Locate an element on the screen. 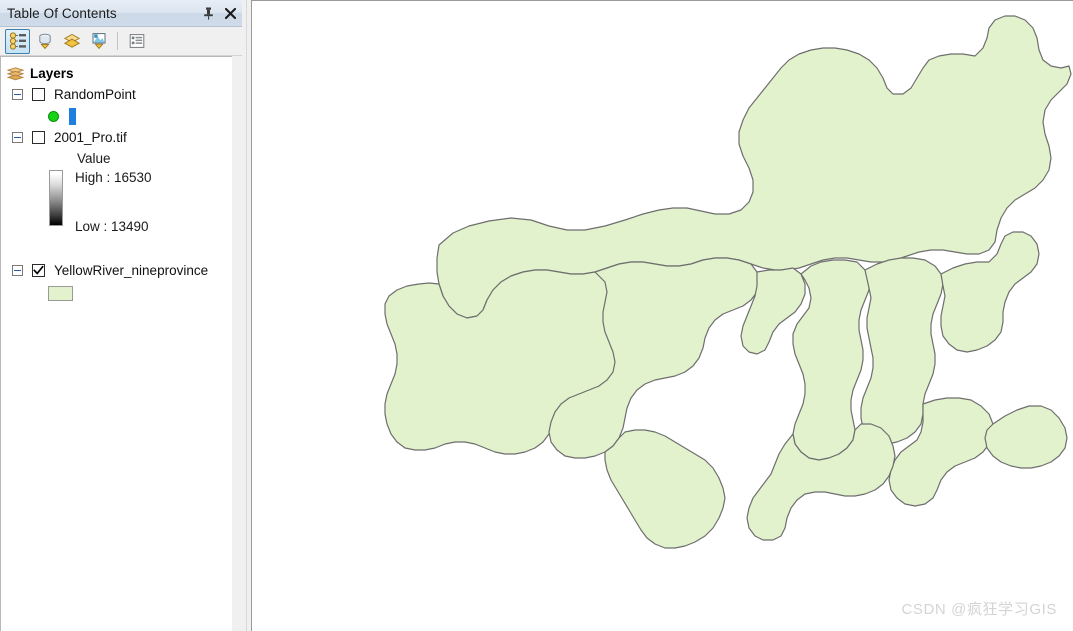 The image size is (1073, 631). toc-title-bar: Table Of Contents is located at coordinates (121, 13).